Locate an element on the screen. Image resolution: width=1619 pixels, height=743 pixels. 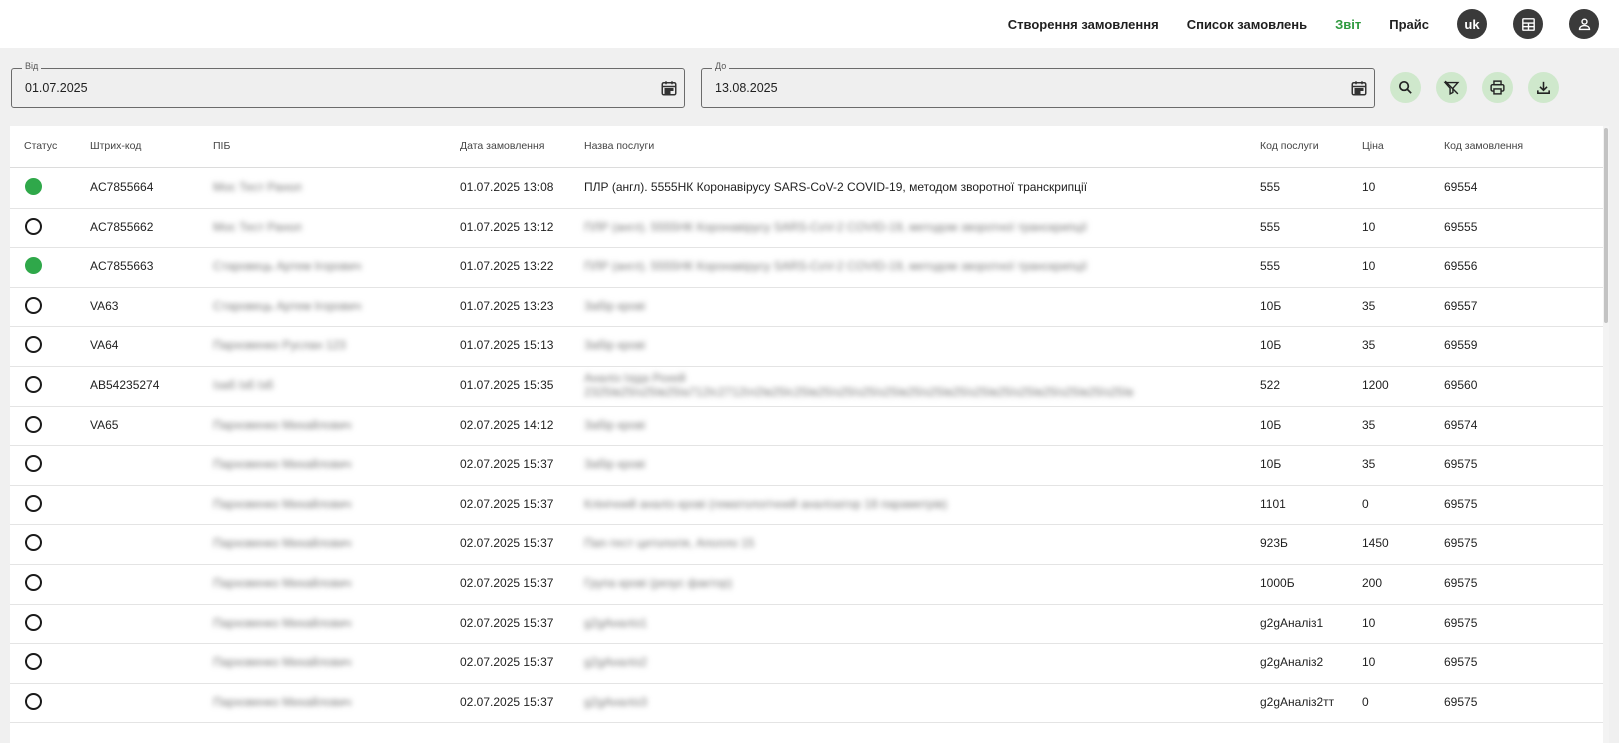
cell-service-code: 1101 is located at coordinates (1273, 503).